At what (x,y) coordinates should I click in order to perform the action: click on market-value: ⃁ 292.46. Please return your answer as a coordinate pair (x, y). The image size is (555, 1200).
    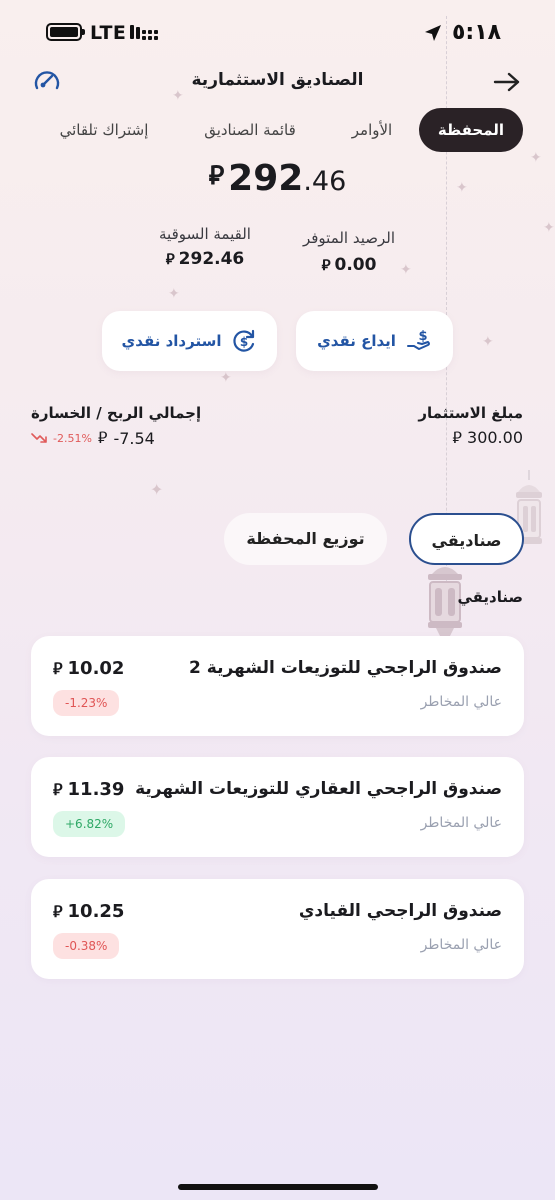
    Looking at the image, I should click on (205, 259).